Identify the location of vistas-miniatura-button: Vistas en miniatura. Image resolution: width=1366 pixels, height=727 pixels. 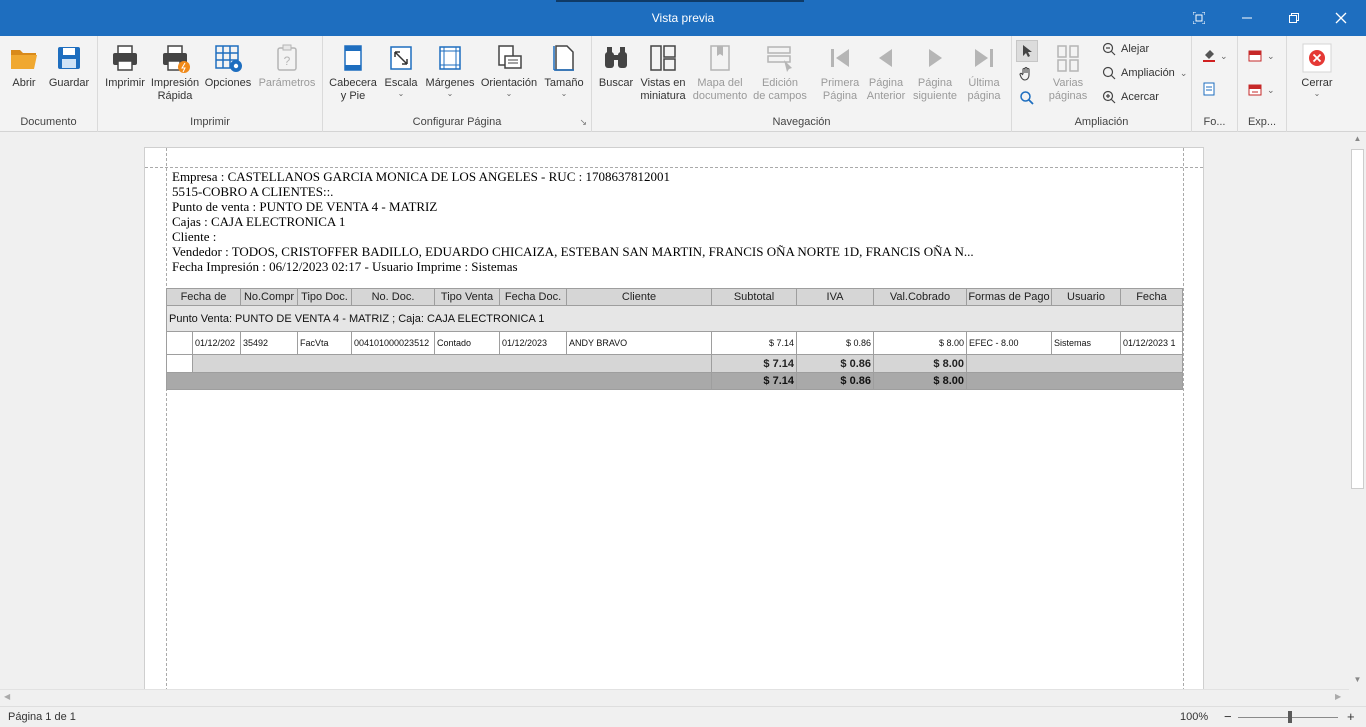
(663, 72).